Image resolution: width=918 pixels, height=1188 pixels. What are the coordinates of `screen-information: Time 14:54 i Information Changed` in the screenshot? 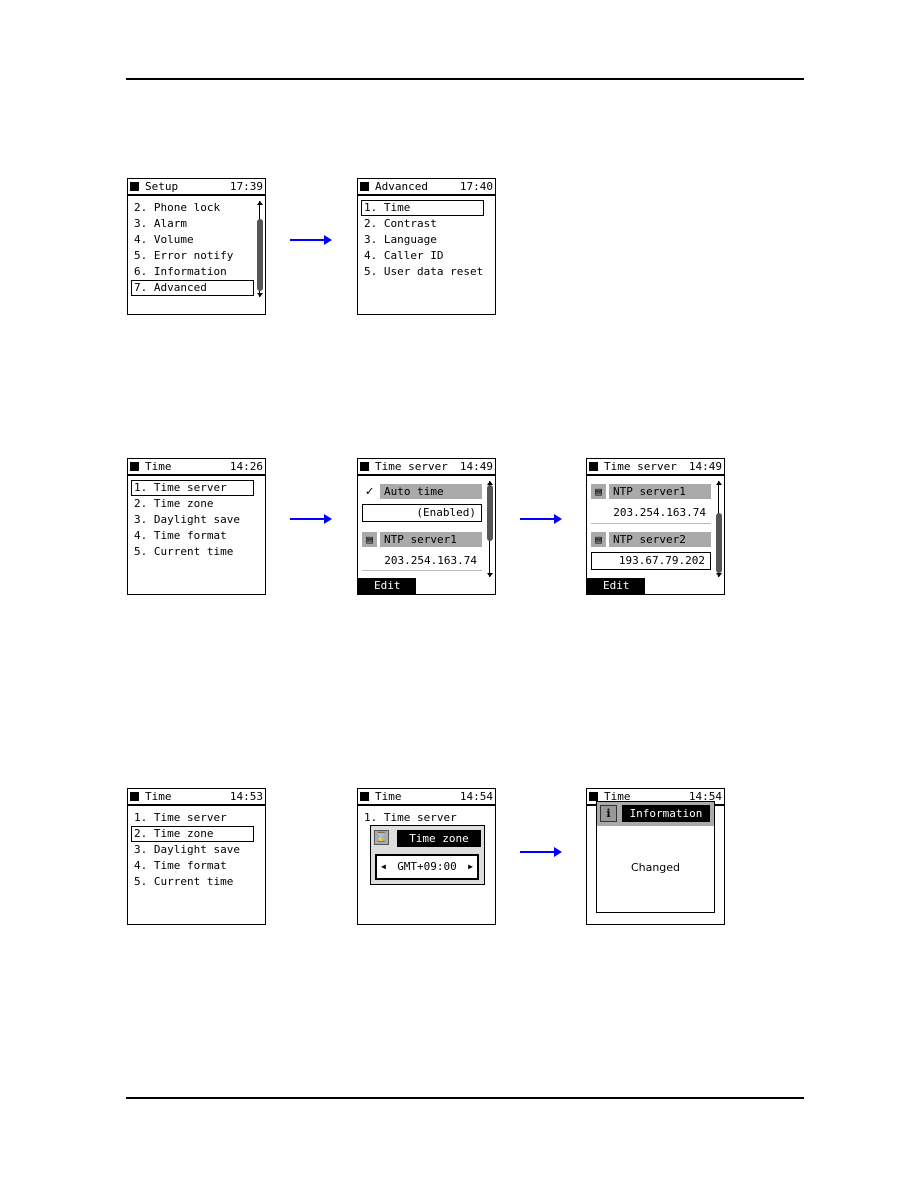 It's located at (655, 856).